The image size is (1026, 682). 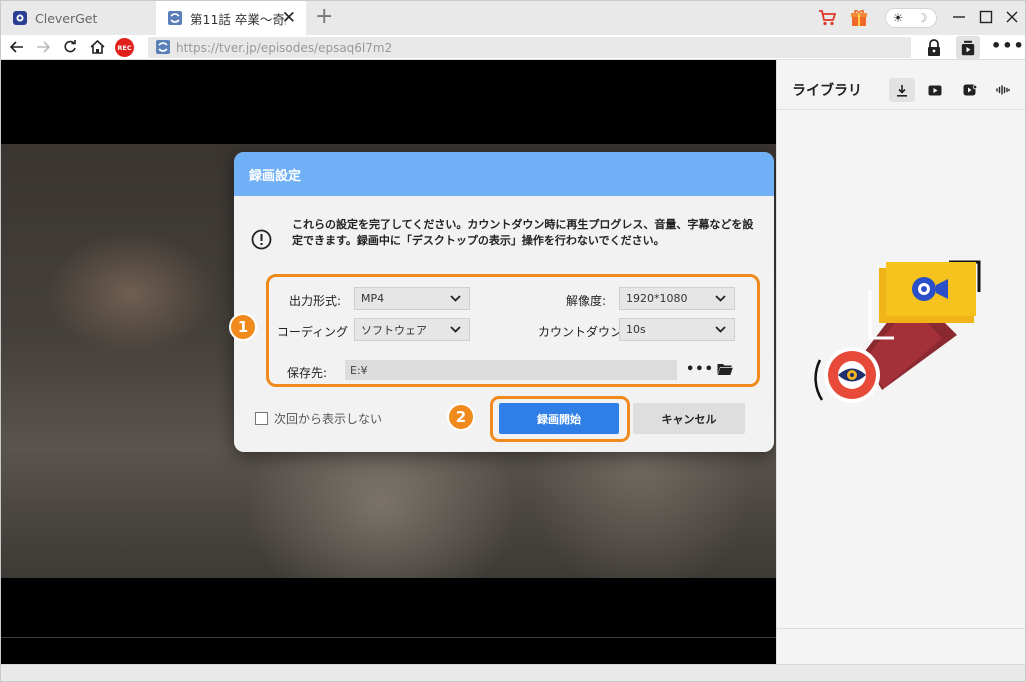 I want to click on library-divider, so click(x=901, y=628).